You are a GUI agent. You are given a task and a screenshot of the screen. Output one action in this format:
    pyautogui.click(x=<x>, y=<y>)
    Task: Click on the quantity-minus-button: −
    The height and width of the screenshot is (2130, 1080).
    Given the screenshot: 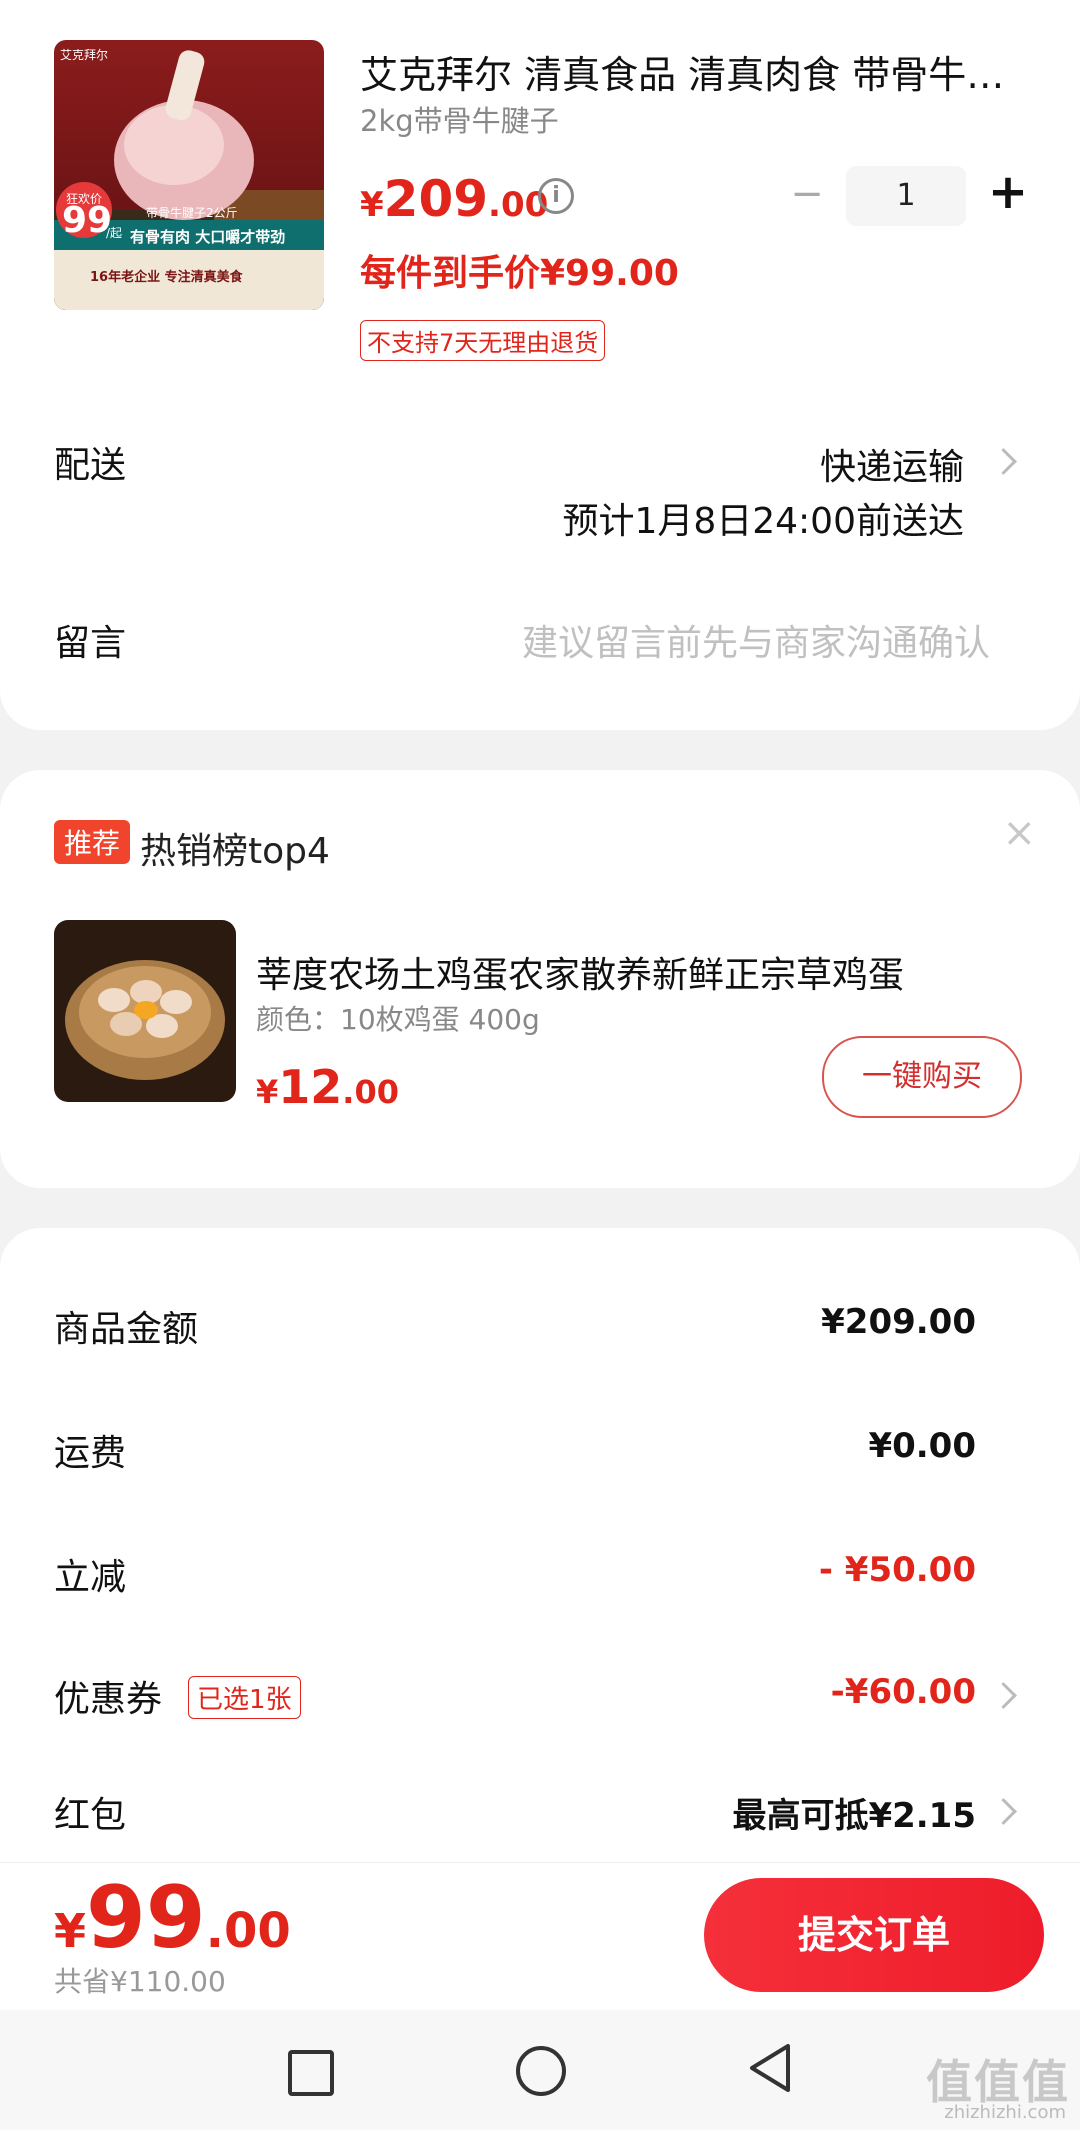 What is the action you would take?
    pyautogui.click(x=807, y=195)
    